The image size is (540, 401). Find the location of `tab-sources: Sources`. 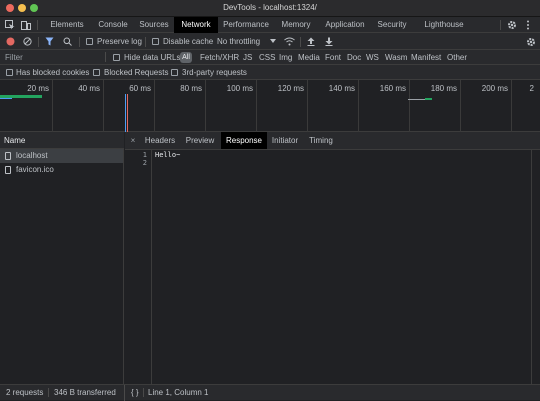

tab-sources: Sources is located at coordinates (154, 25).